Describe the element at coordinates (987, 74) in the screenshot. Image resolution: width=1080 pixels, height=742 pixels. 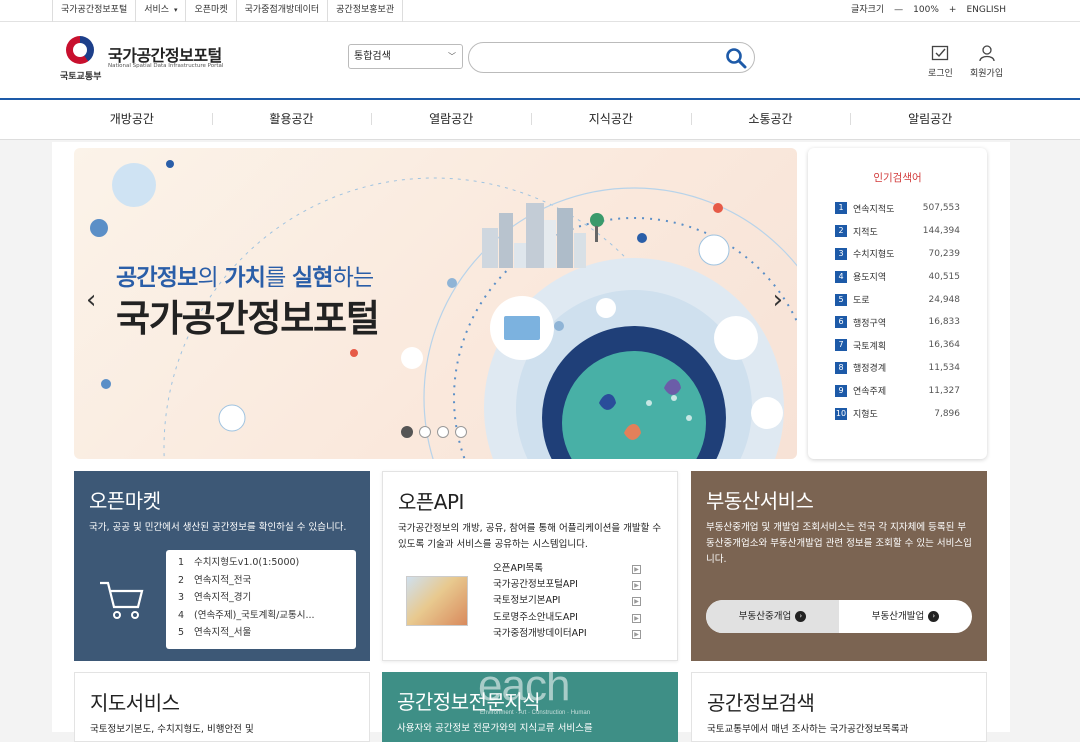
I see `signup-label: 회원가입` at that location.